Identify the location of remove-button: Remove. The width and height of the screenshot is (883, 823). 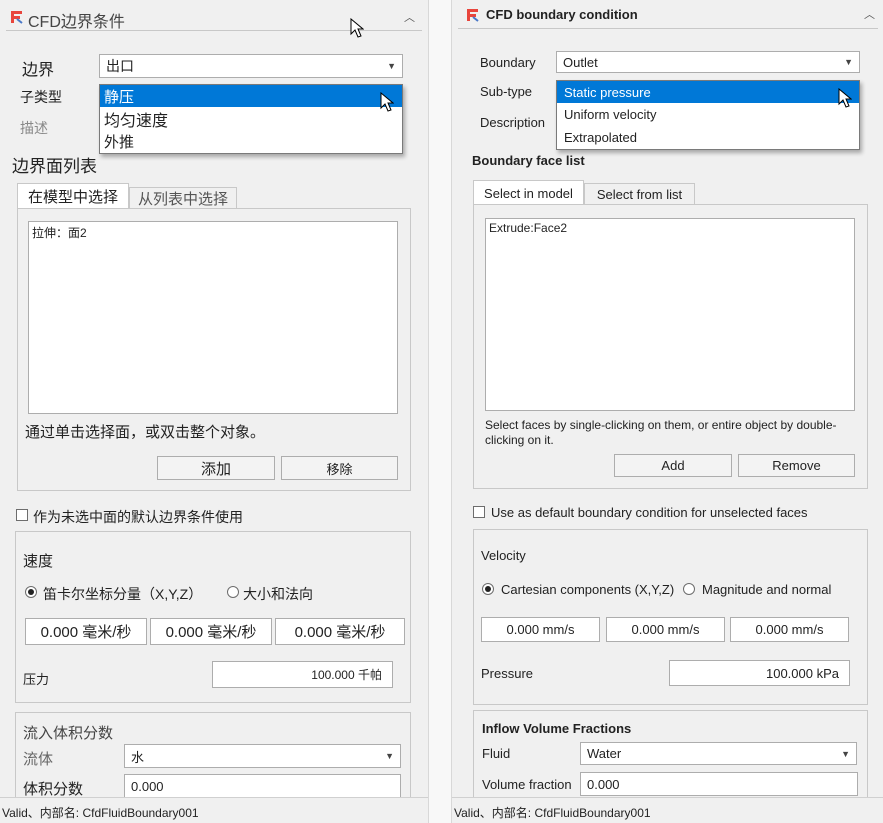
(796, 465).